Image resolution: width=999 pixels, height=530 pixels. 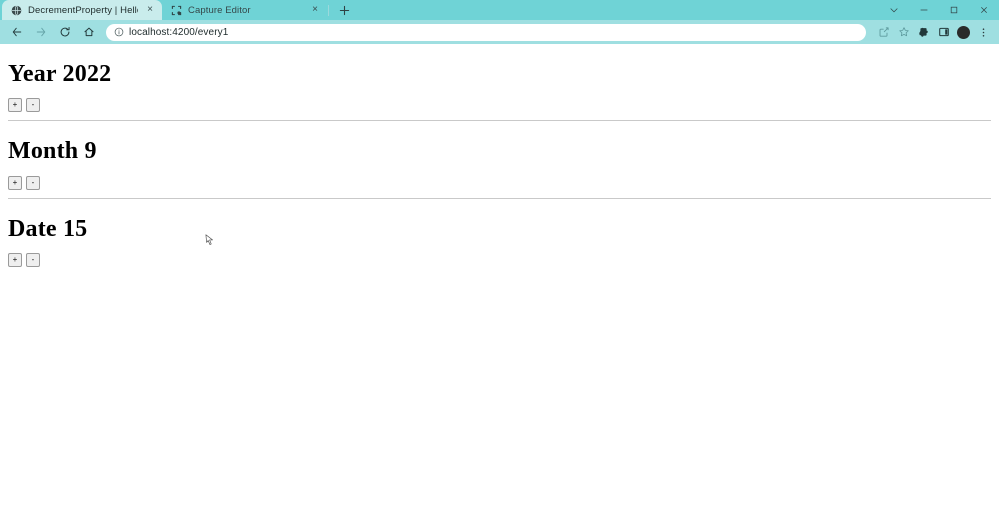 I want to click on tab-title: DecrementProperty | Hello, so click(x=83, y=10).